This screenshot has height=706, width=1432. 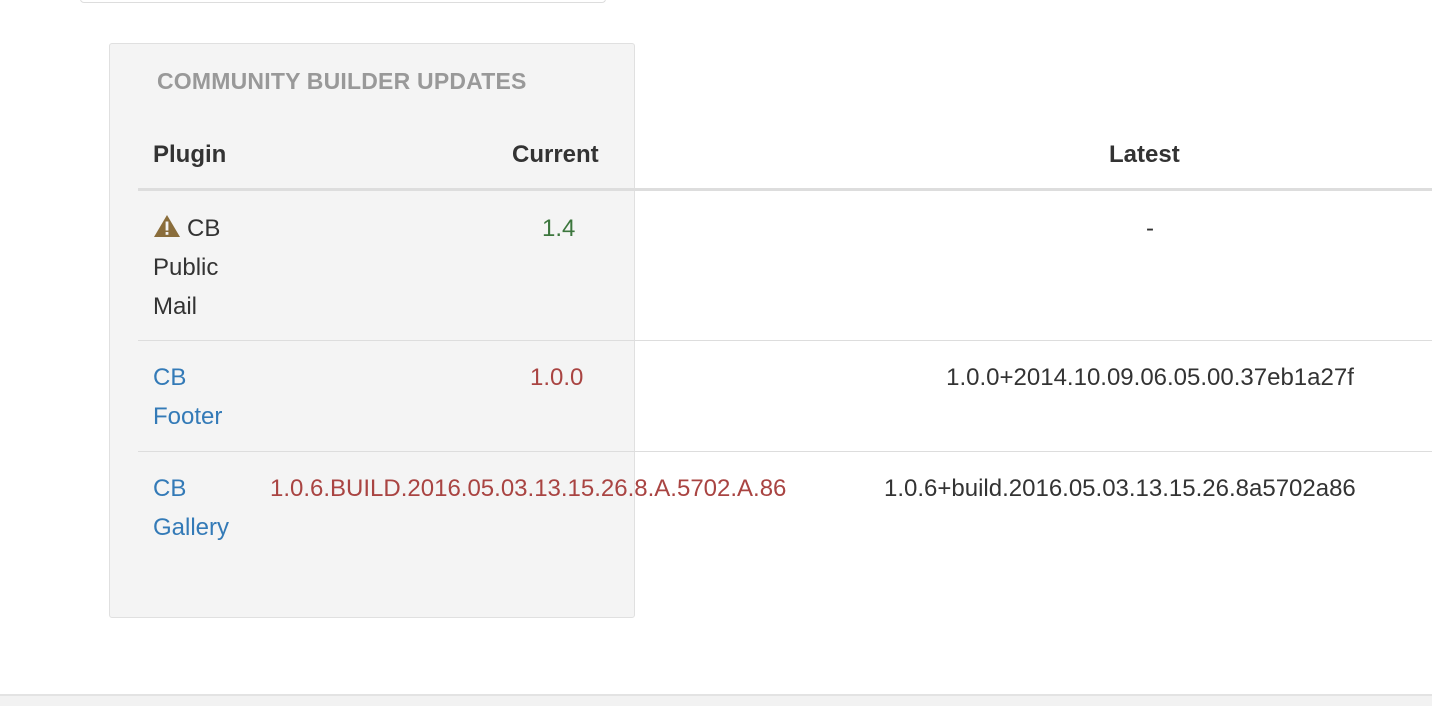 What do you see at coordinates (716, 700) in the screenshot?
I see `footer-bar` at bounding box center [716, 700].